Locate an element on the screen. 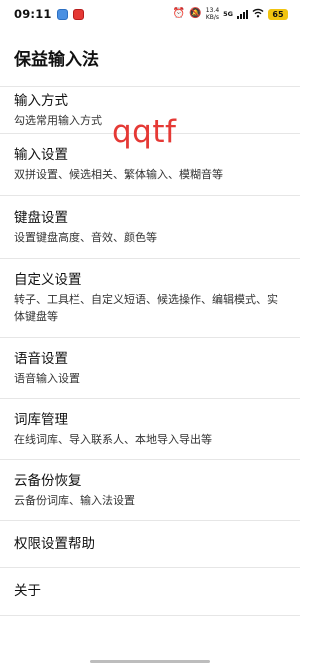 This screenshot has height=667, width=320. mute-icon: 🔕 is located at coordinates (195, 13).